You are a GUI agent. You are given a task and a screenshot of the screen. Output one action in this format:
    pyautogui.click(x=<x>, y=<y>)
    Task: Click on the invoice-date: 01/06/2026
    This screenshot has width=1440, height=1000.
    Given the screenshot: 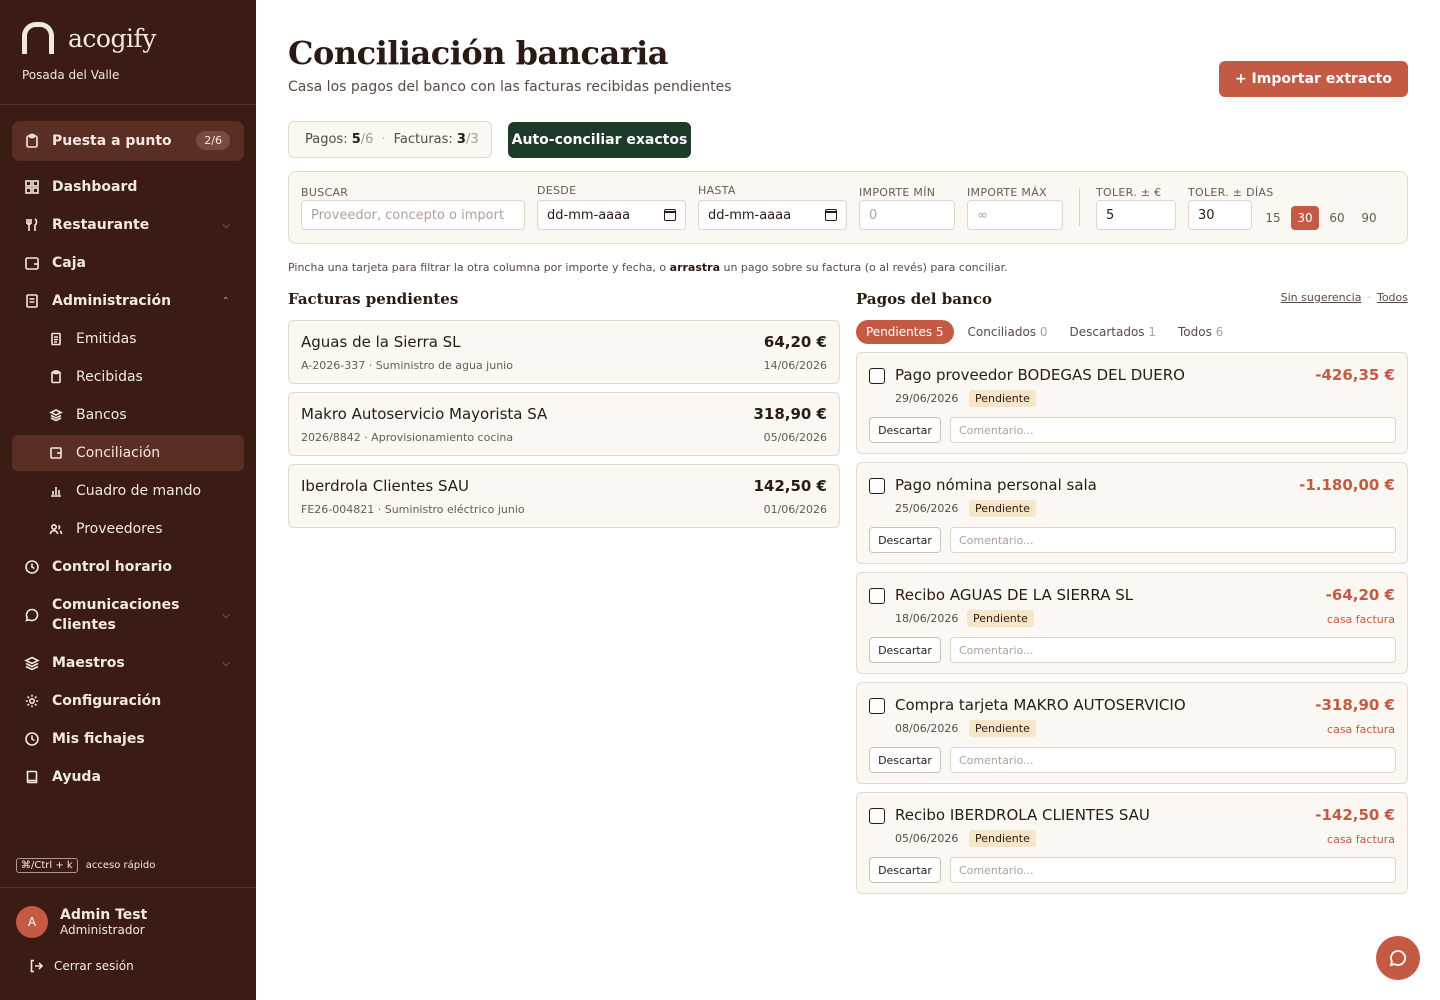 What is the action you would take?
    pyautogui.click(x=795, y=509)
    